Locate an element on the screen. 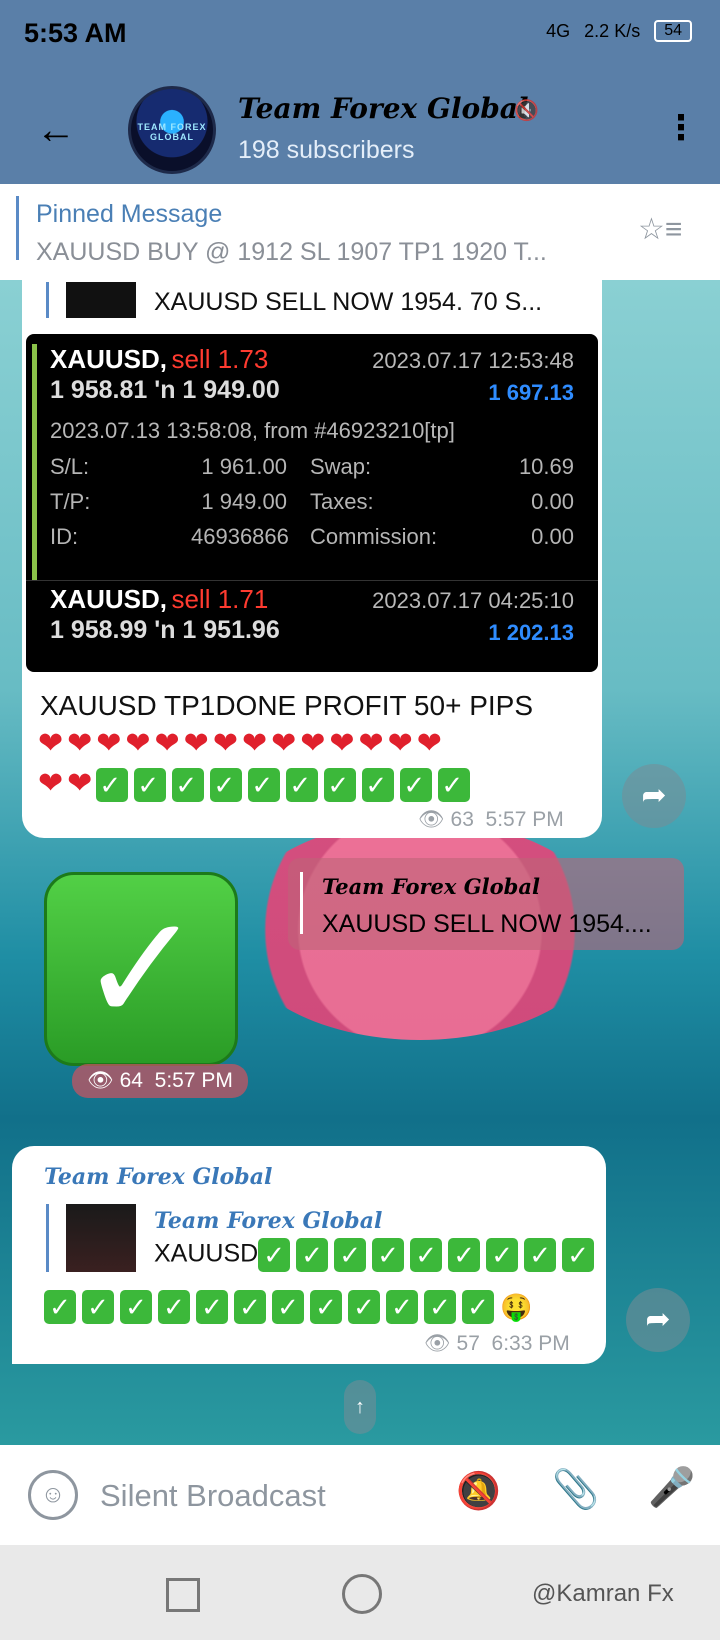 The image size is (720, 1640). recents-button is located at coordinates (183, 1595).